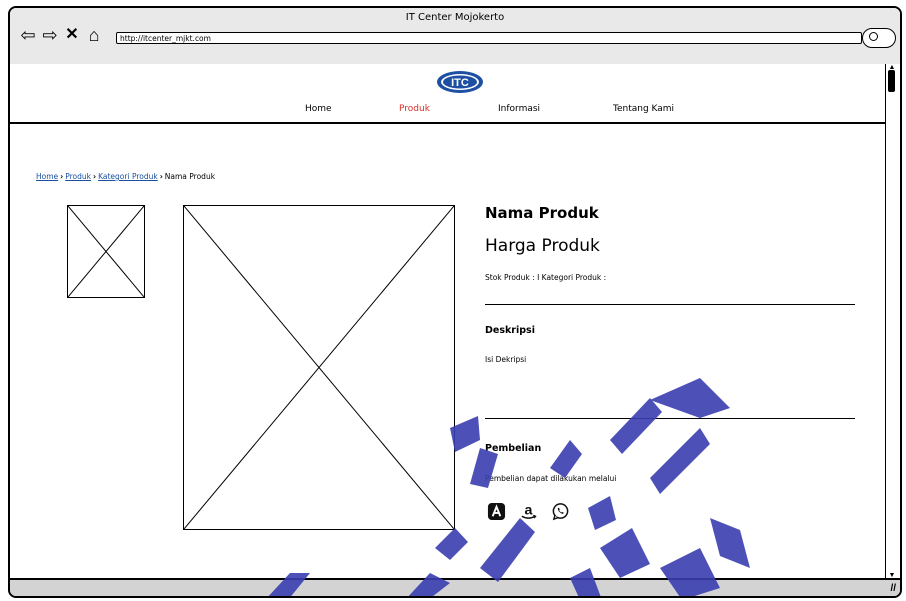 Image resolution: width=906 pixels, height=601 pixels. I want to click on status-bar: //, so click(455, 587).